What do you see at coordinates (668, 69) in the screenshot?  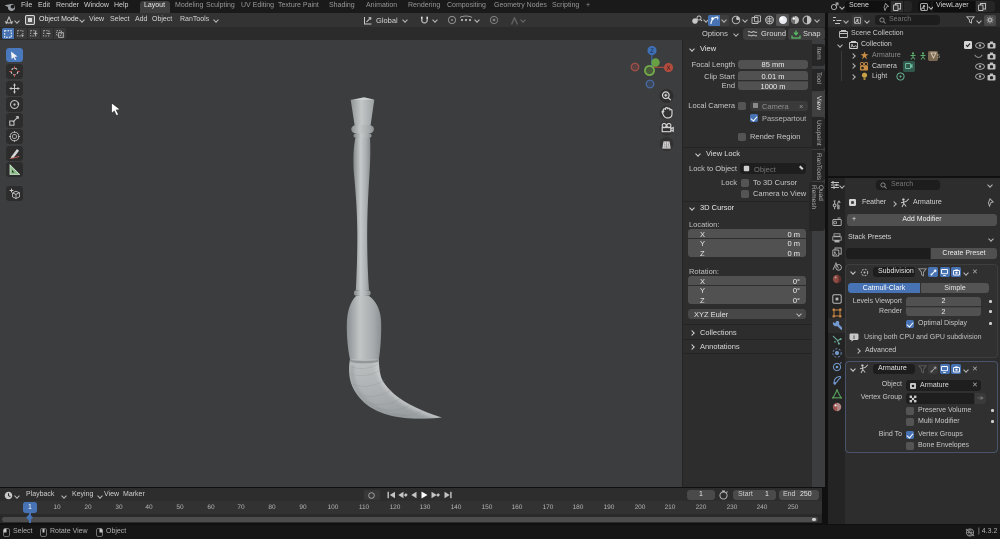 I see `svg-text: X` at bounding box center [668, 69].